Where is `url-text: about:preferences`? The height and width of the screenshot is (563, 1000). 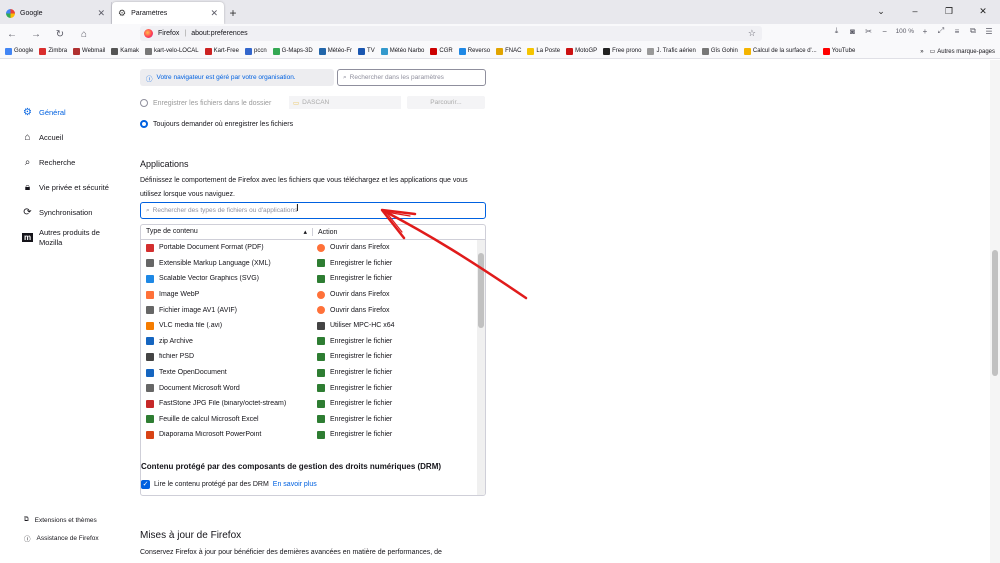
url-text: about:preferences is located at coordinates (219, 33).